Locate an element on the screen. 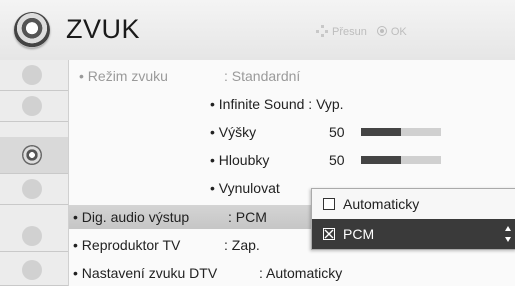 The width and height of the screenshot is (515, 286). ok-button-icon is located at coordinates (381, 31).